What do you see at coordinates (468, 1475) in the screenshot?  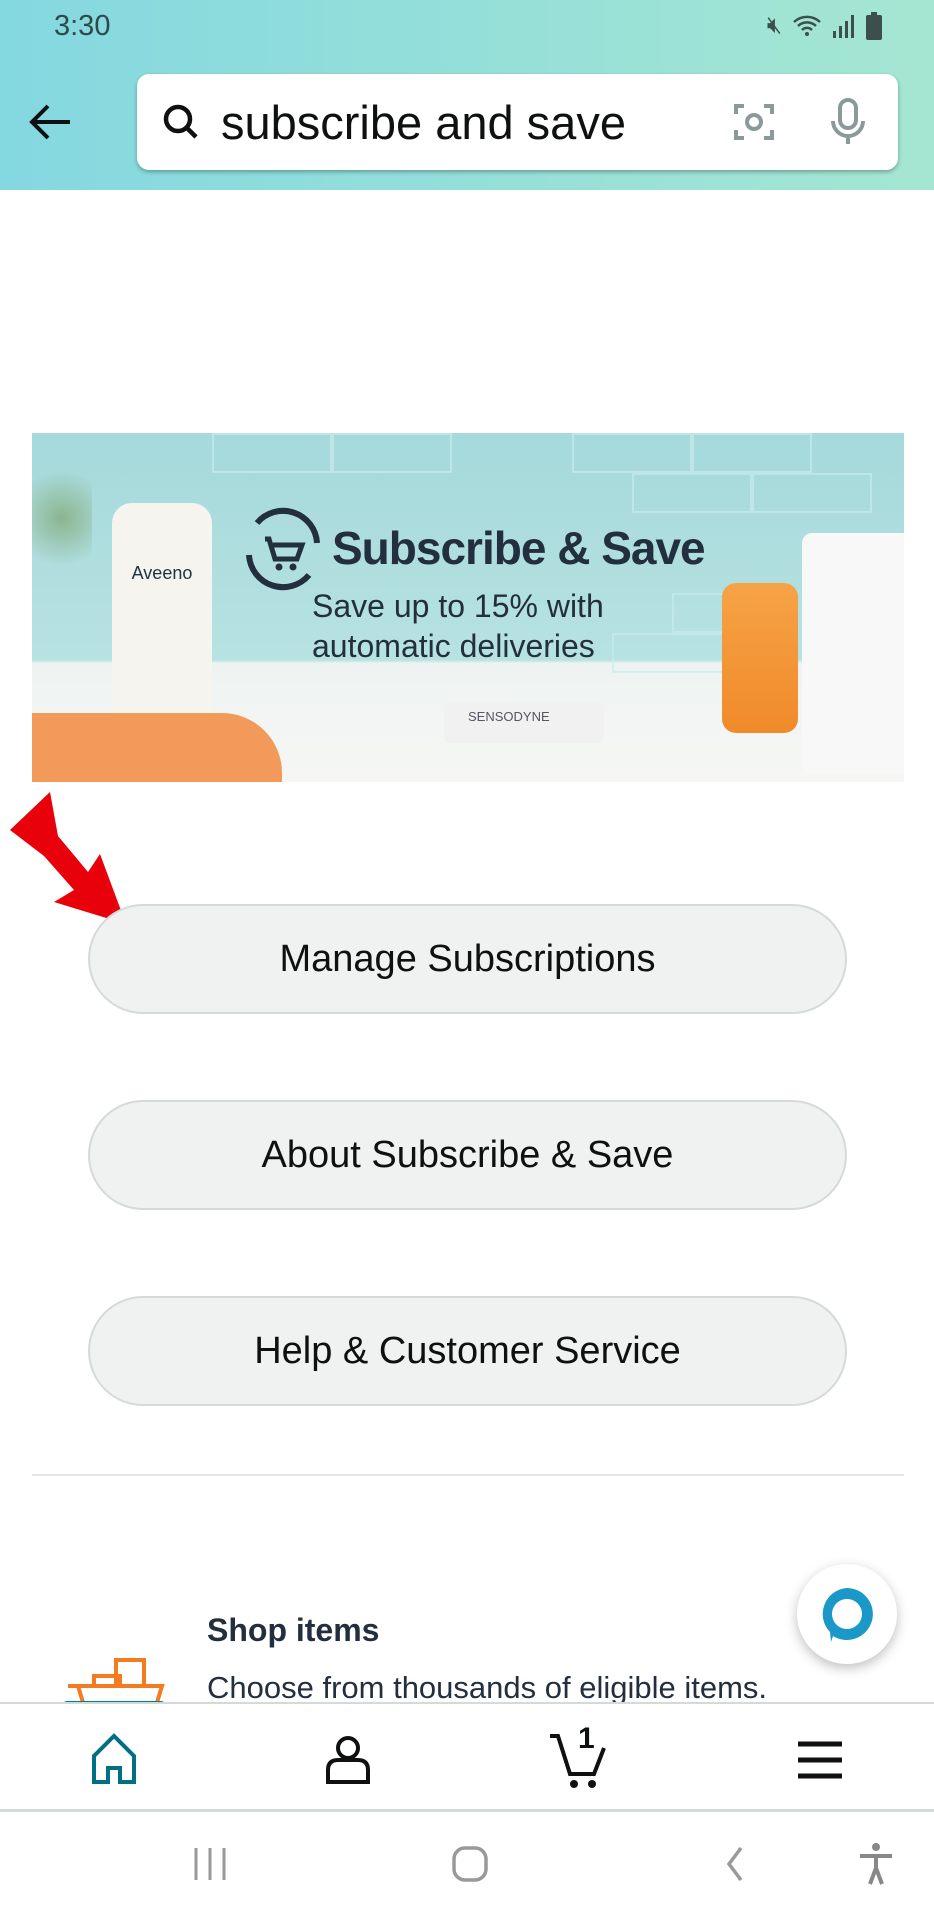 I see `divider` at bounding box center [468, 1475].